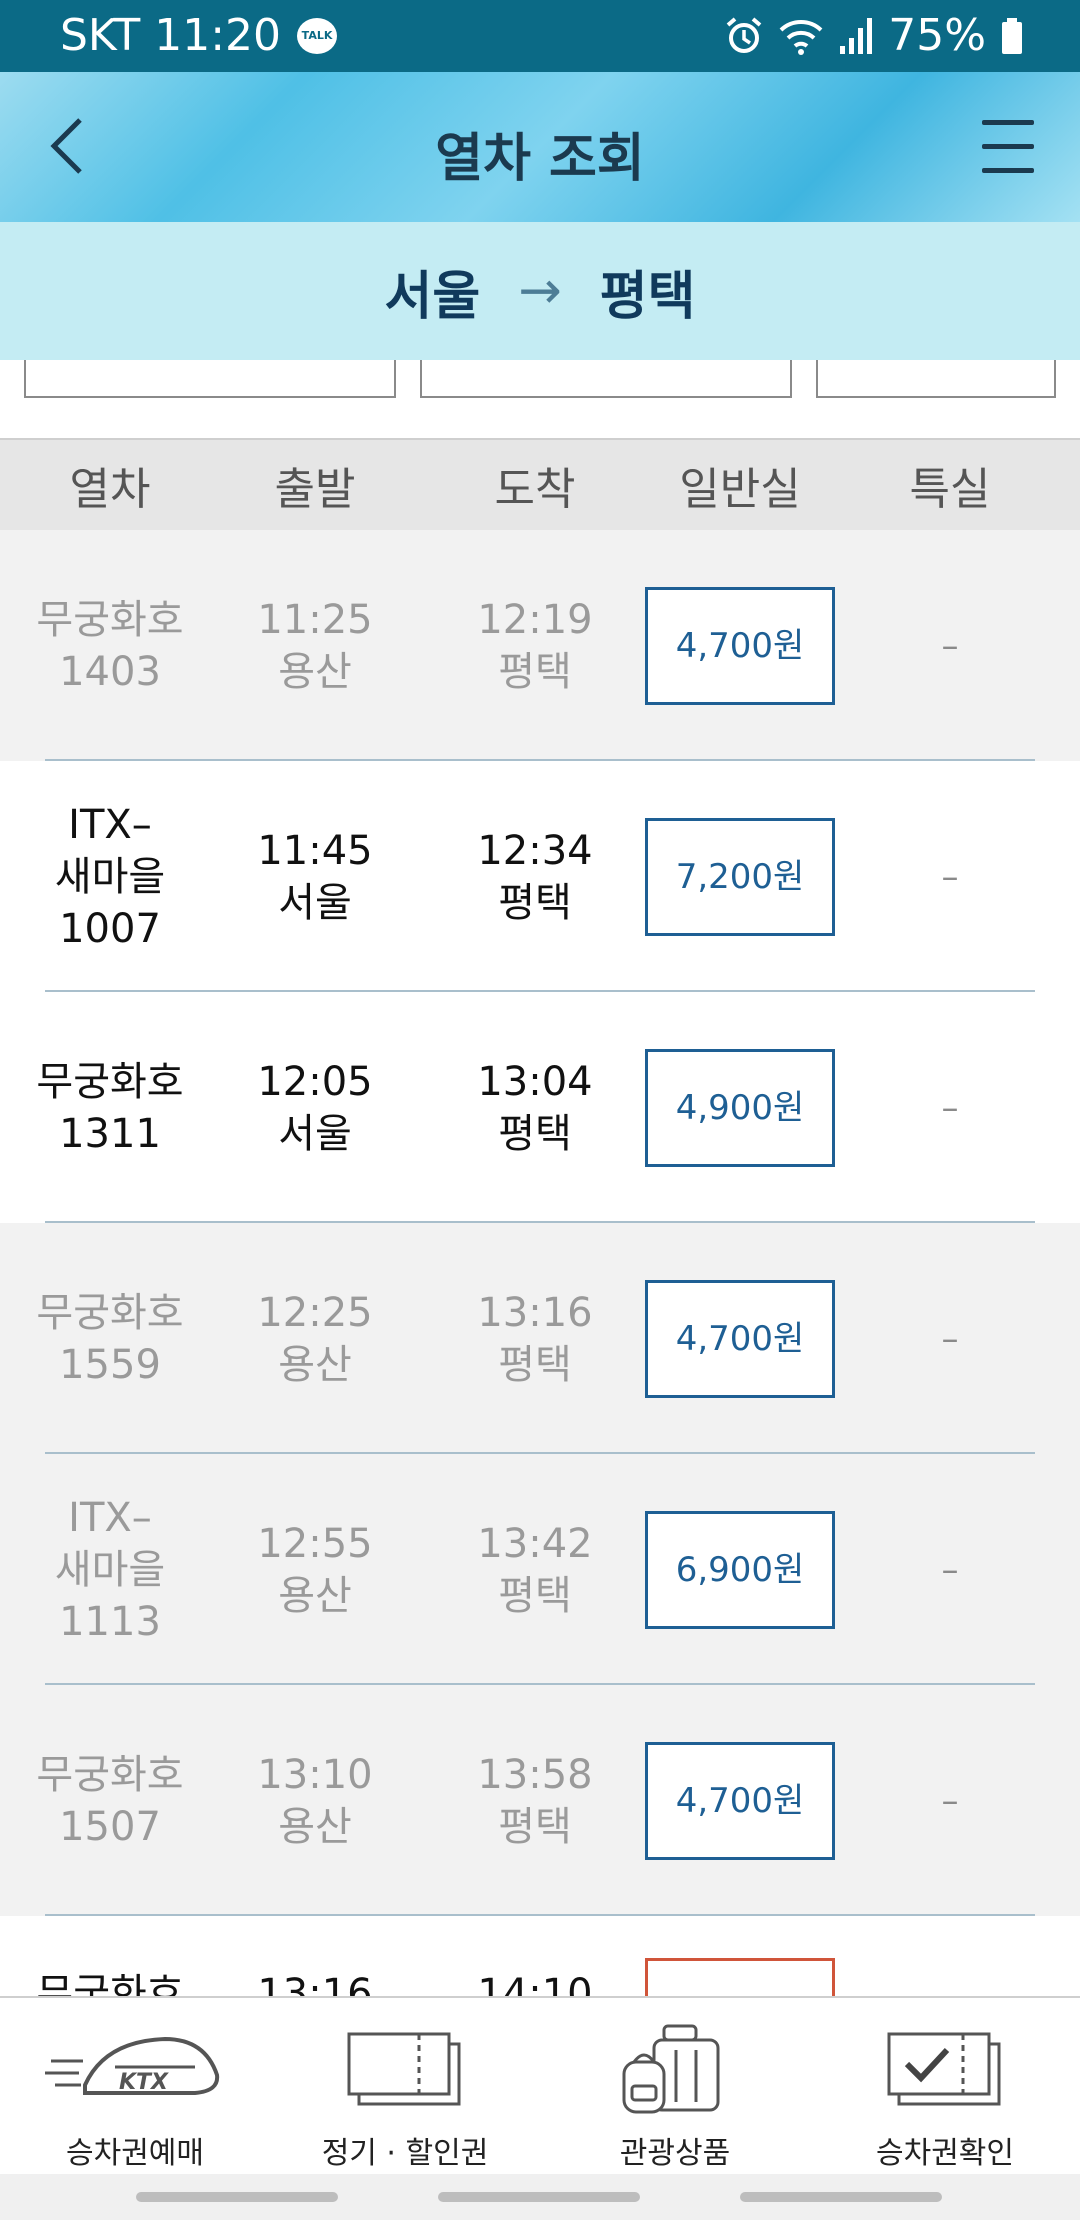  I want to click on nav-pass-discount: 정기 · 할인권, so click(405, 2086).